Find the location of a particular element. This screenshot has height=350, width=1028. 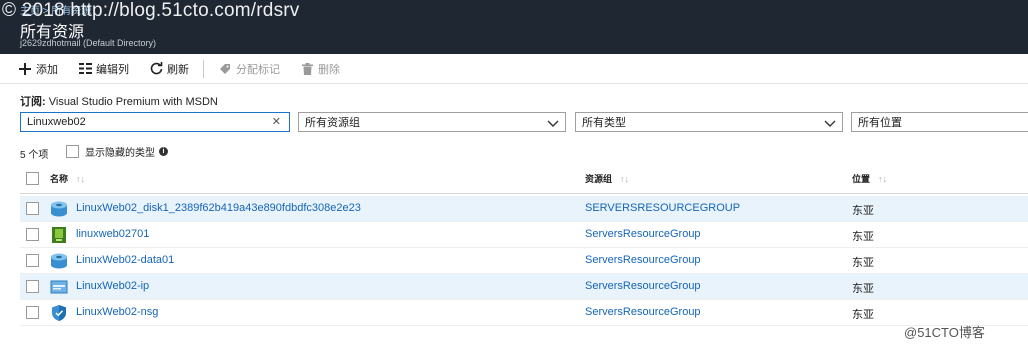

location-dropdown: 所有位置 is located at coordinates (939, 122).